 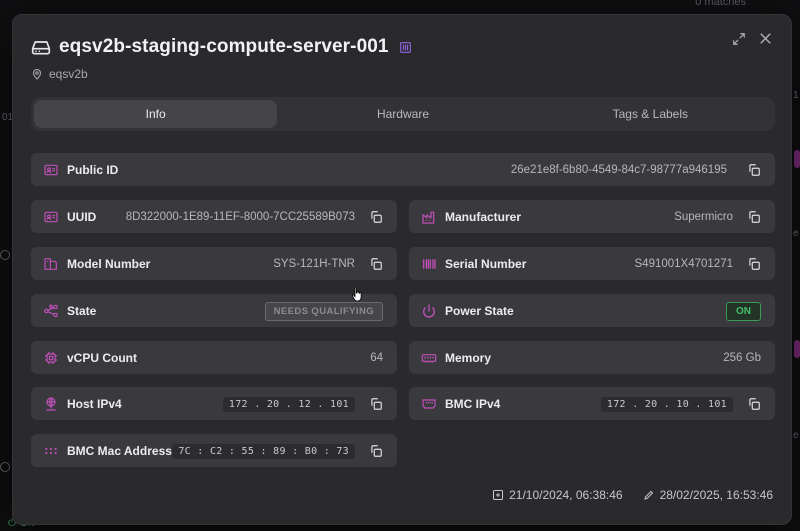 I want to click on field-host-ipv4: Host IPv4 172 . 20 . 12 . 101, so click(x=214, y=403).